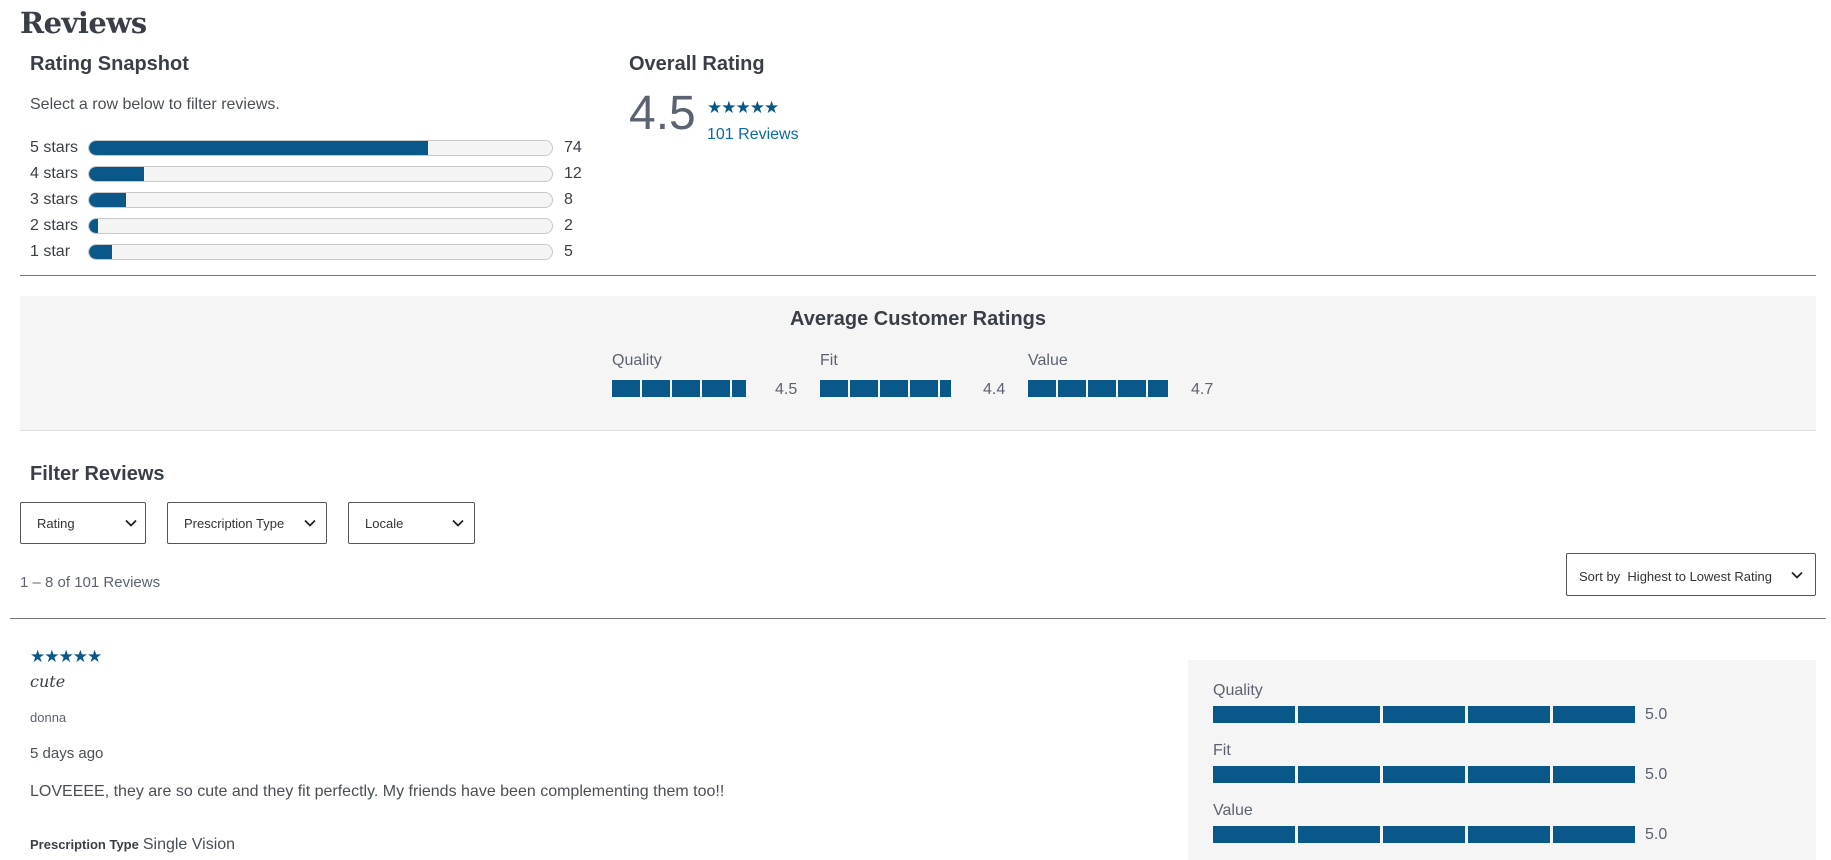 Image resolution: width=1831 pixels, height=860 pixels. I want to click on histogram-label: 1 star, so click(50, 251).